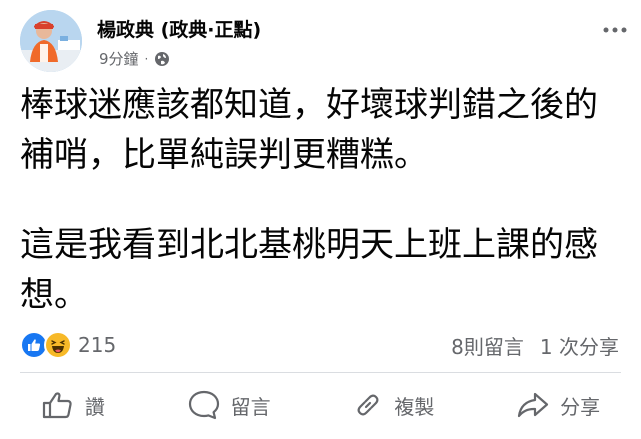 The image size is (641, 439). I want to click on divider, so click(320, 372).